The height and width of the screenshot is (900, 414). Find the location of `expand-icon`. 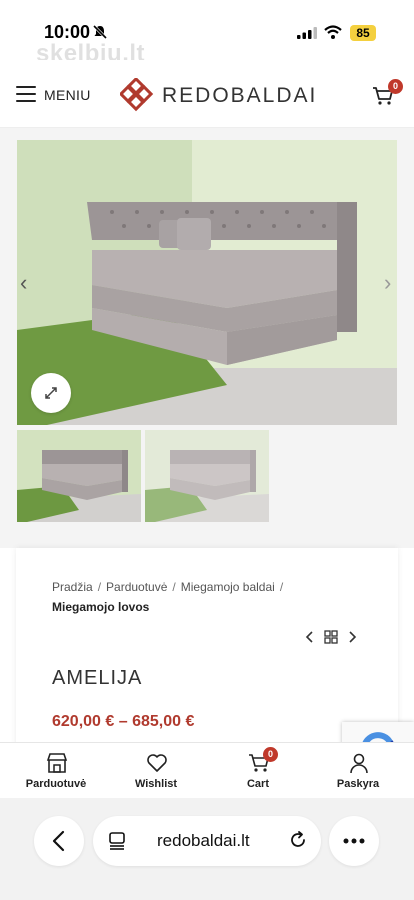

expand-icon is located at coordinates (51, 393).